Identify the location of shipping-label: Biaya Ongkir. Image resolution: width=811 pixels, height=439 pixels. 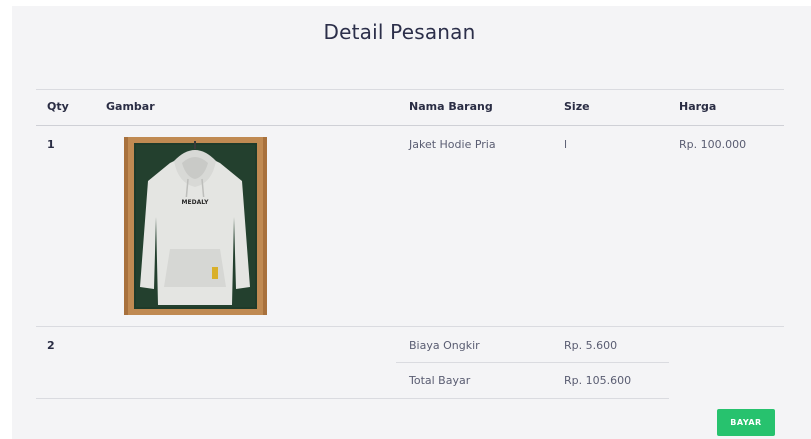
(444, 345).